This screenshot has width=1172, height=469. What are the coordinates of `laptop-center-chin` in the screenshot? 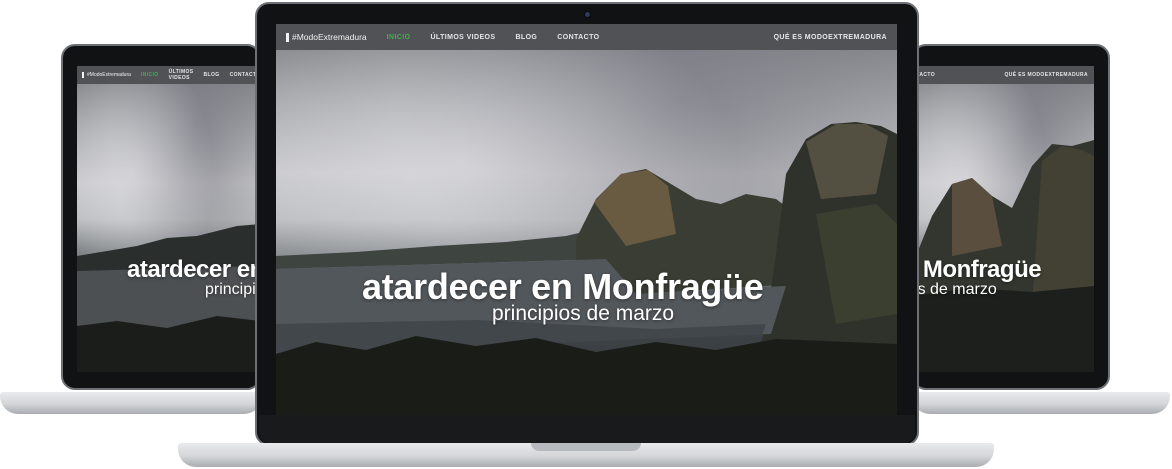 It's located at (587, 429).